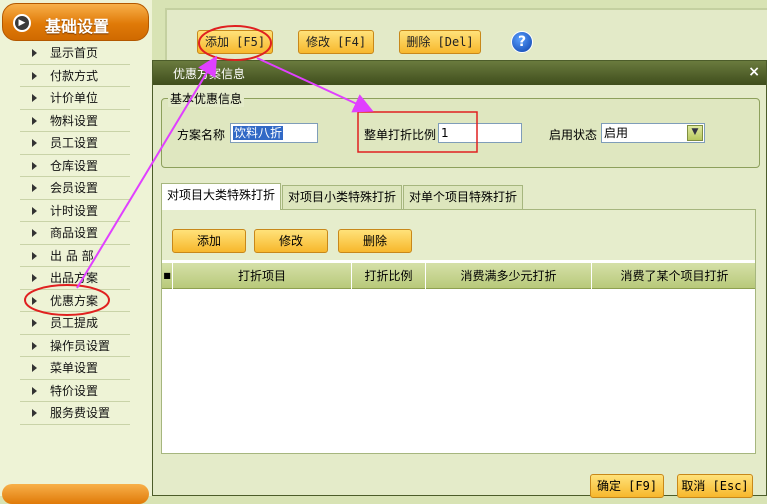 This screenshot has width=767, height=504. I want to click on grid-col-amount-threshold: 消费满多少元打折, so click(509, 276).